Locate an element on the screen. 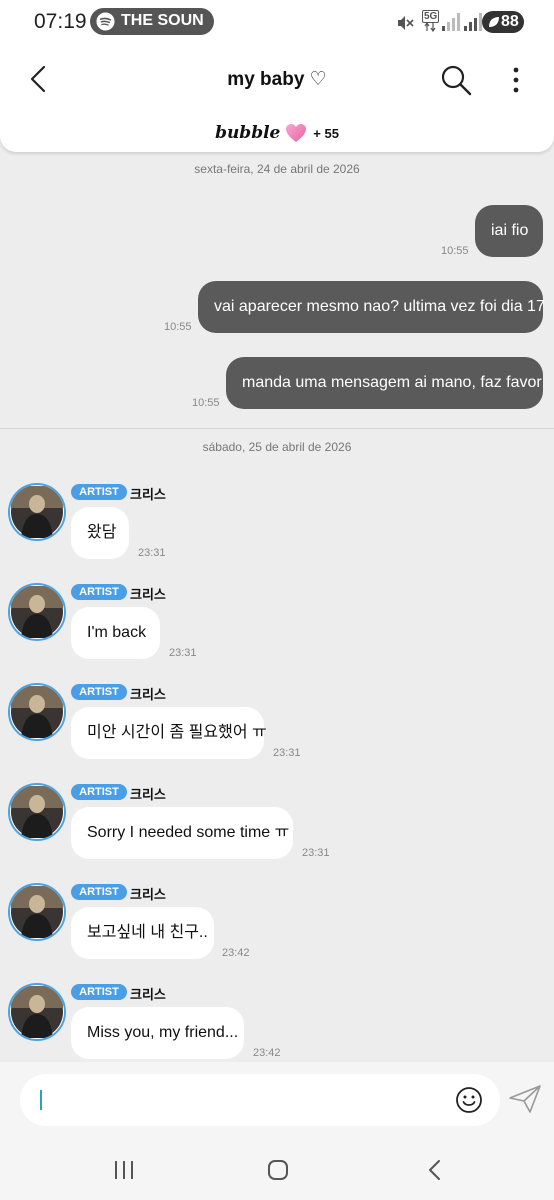  data-arrows-icon is located at coordinates (430, 27).